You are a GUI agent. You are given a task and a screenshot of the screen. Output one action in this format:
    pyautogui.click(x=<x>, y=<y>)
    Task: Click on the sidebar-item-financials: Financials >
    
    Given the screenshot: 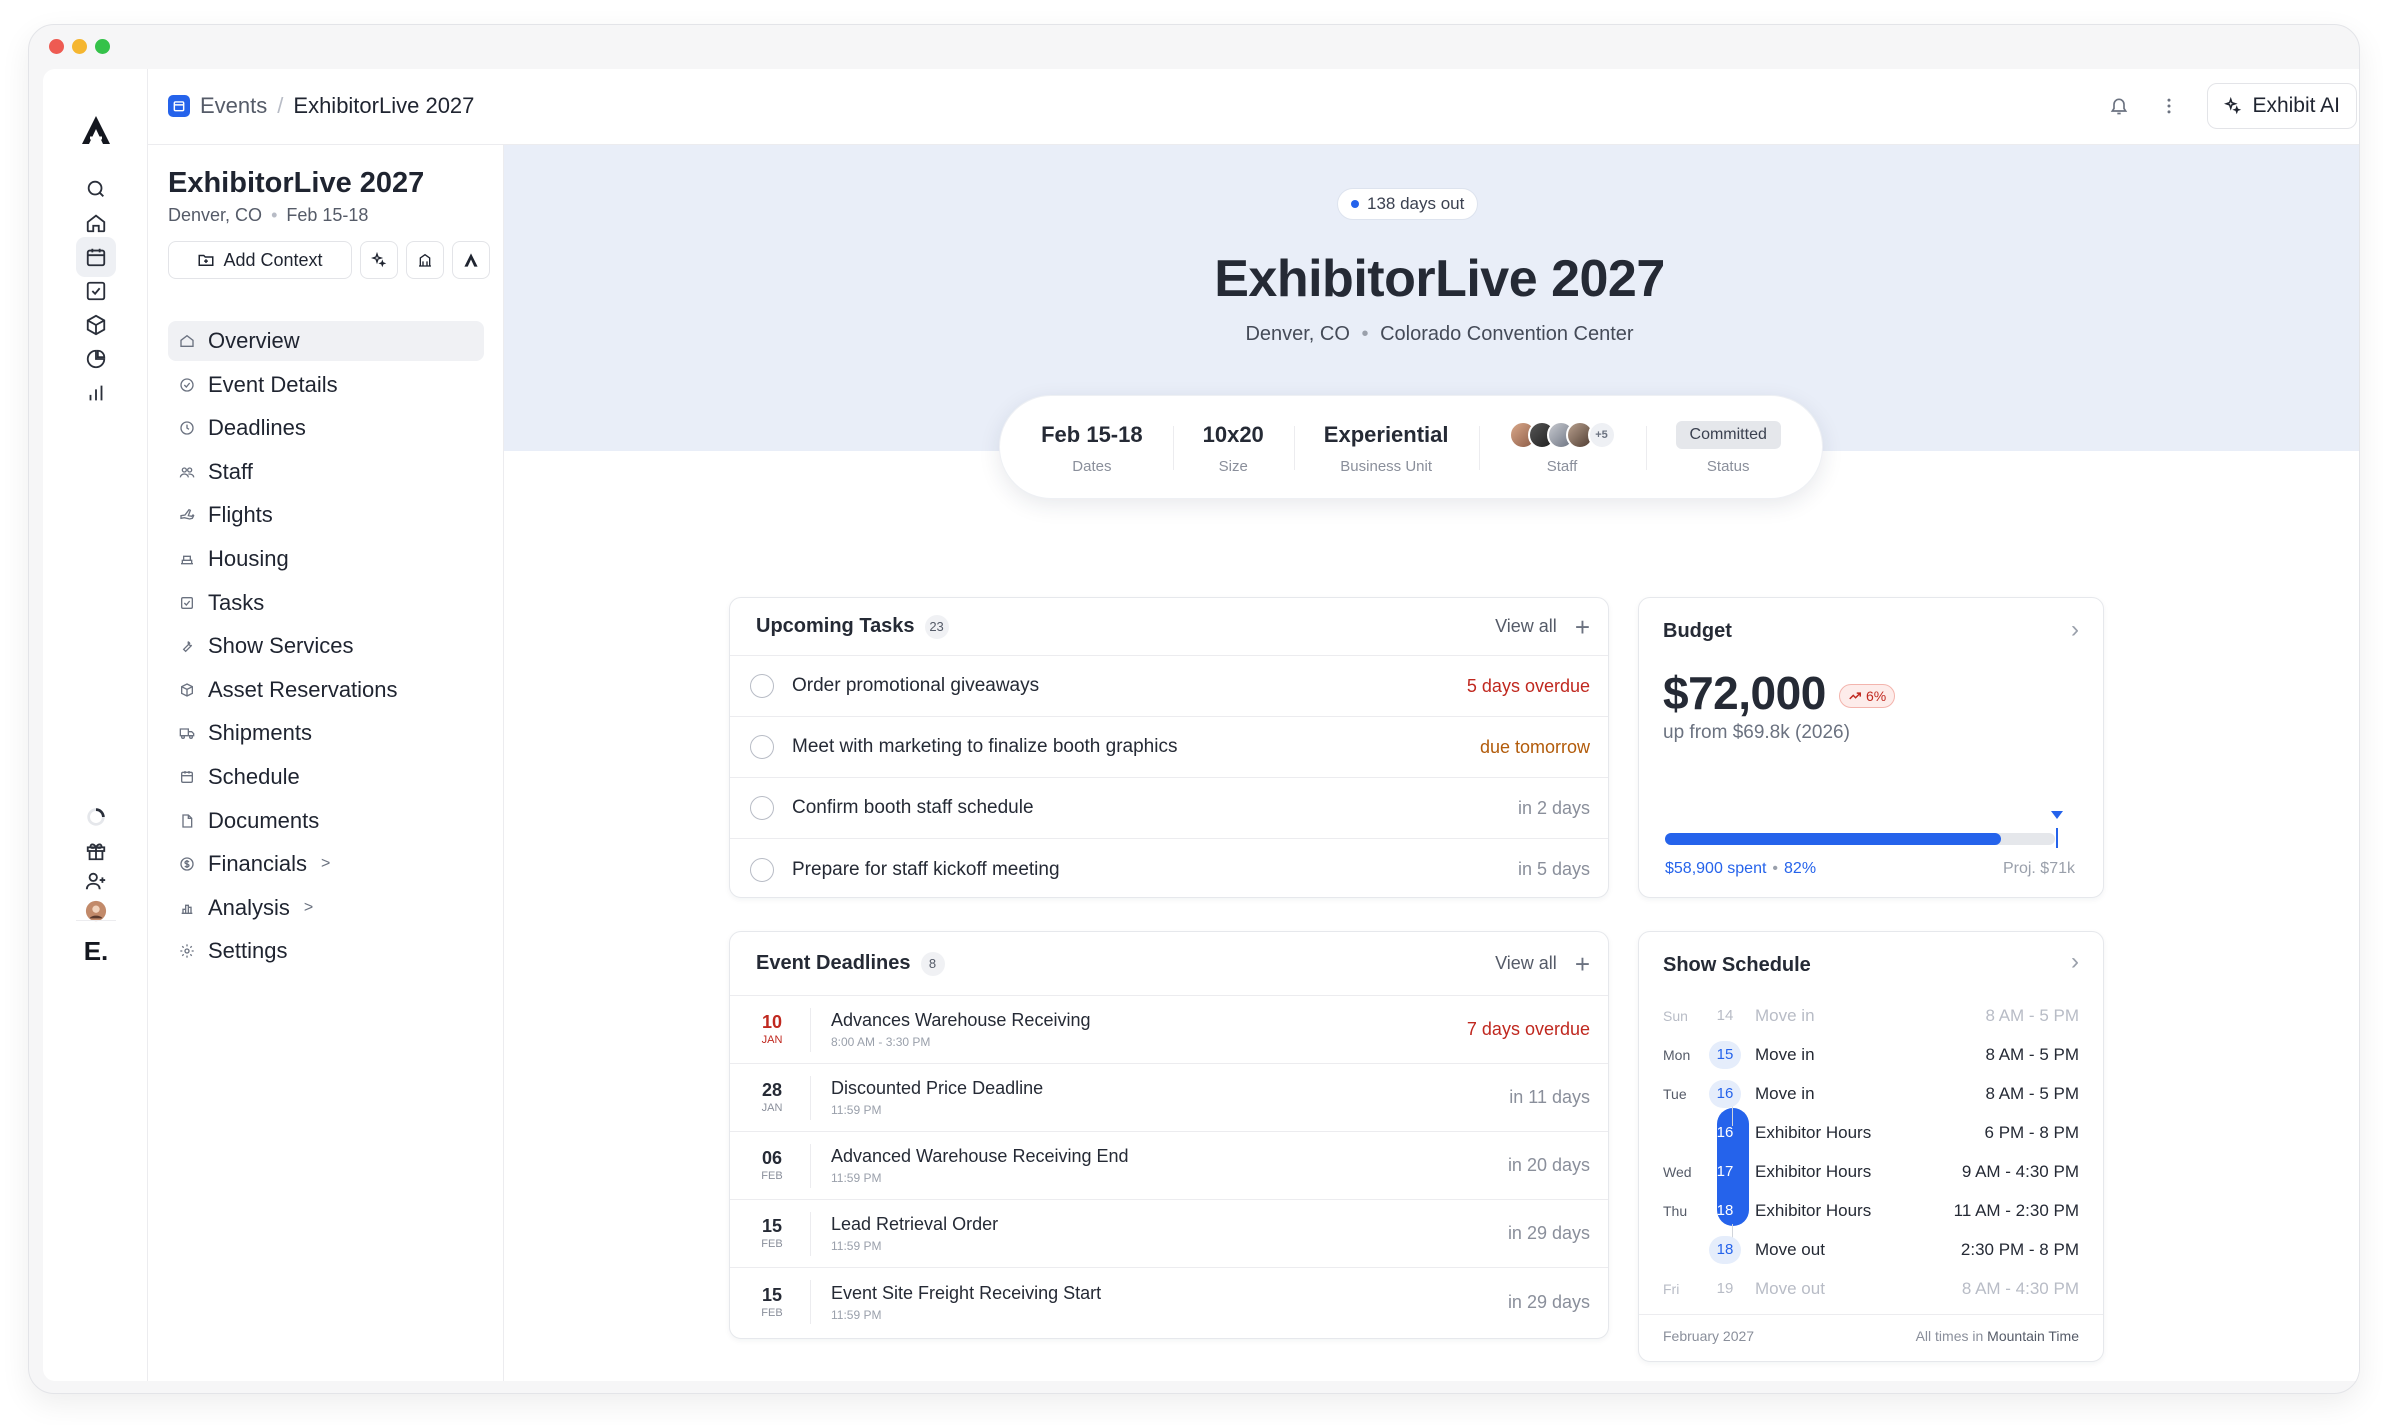 What is the action you would take?
    pyautogui.click(x=326, y=864)
    